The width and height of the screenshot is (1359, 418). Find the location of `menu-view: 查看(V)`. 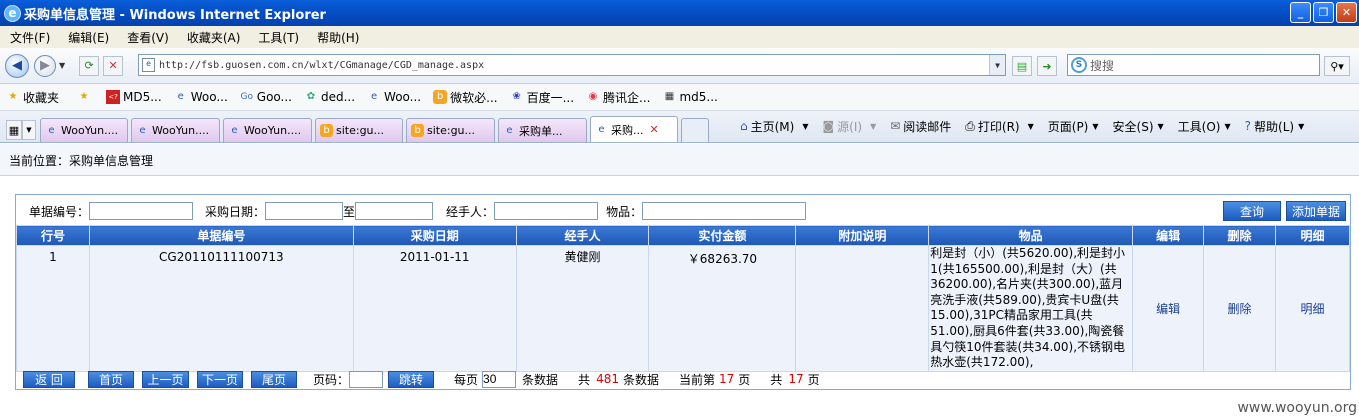

menu-view: 查看(V) is located at coordinates (148, 37).